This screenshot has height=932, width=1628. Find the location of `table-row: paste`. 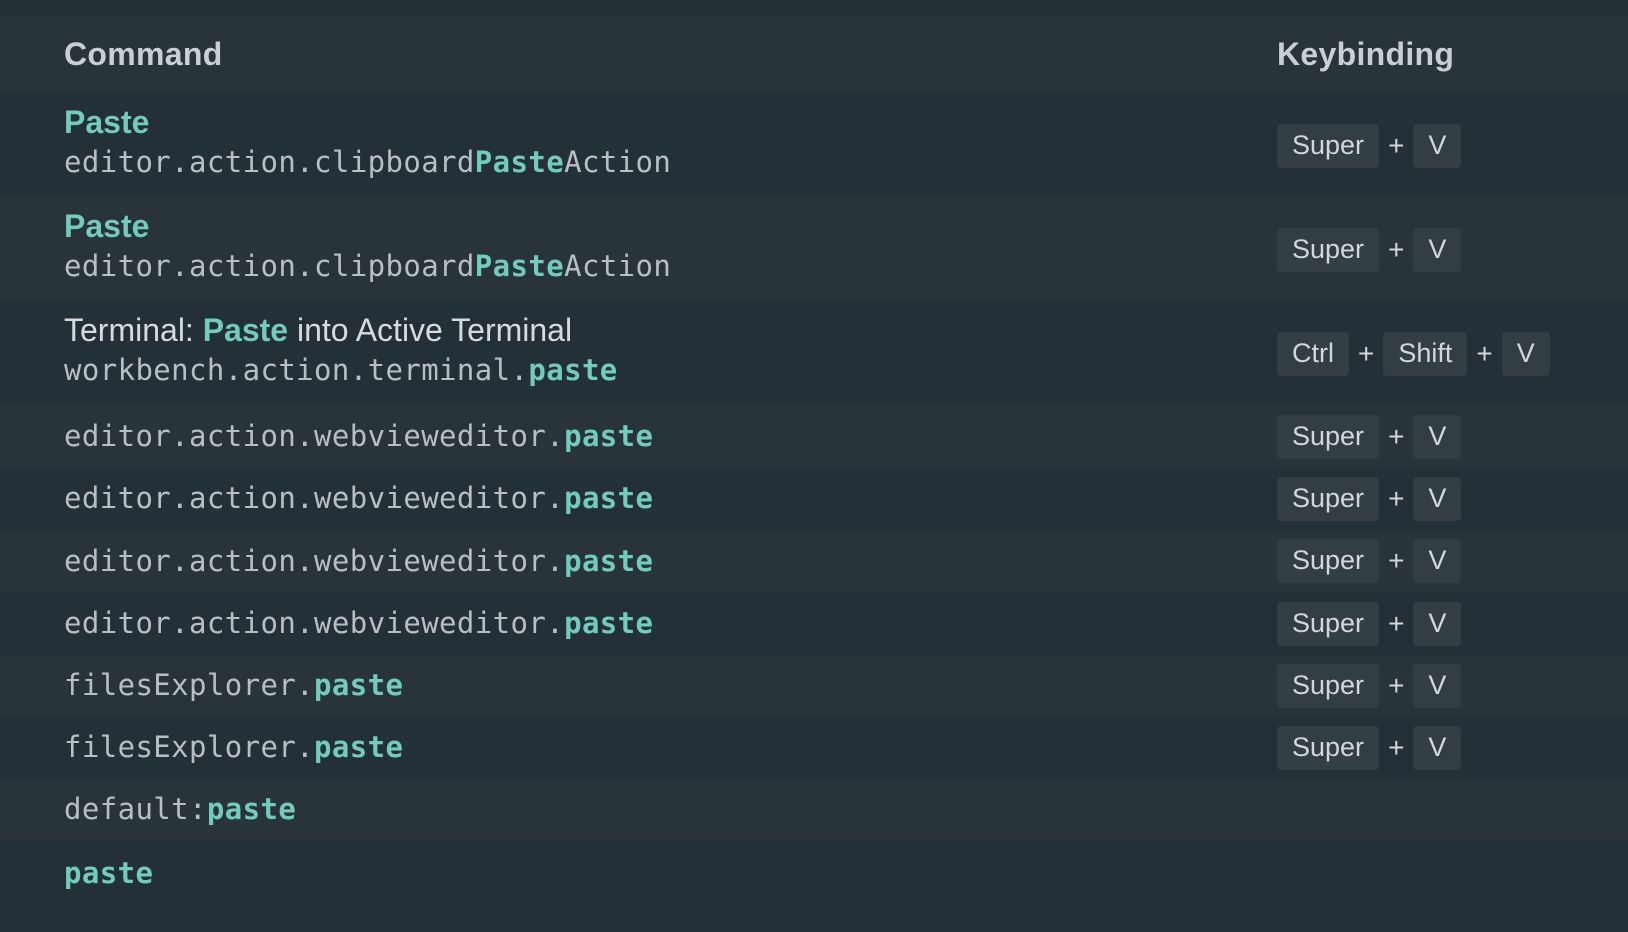

table-row: paste is located at coordinates (814, 886).